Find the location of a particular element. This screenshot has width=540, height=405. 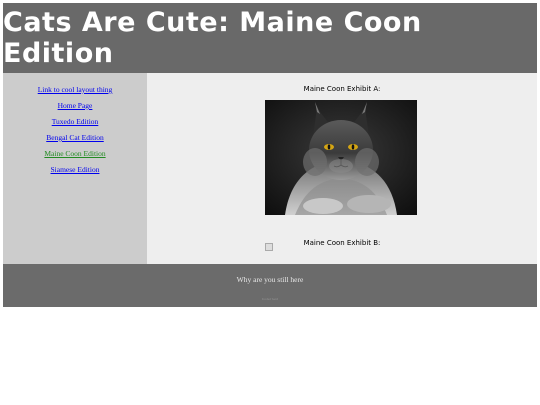

sidebar-link-bengal: Bengal Cat Edition is located at coordinates (75, 137).